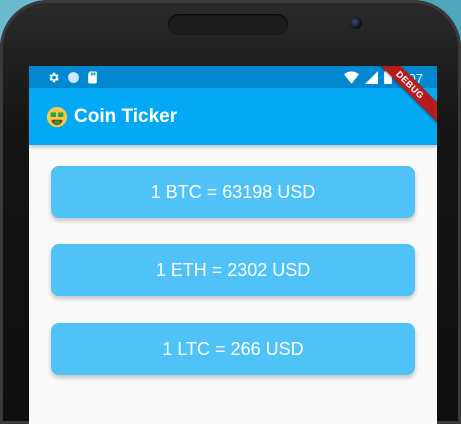 Image resolution: width=461 pixels, height=424 pixels. What do you see at coordinates (57, 117) in the screenshot?
I see `money-face-emoji-icon` at bounding box center [57, 117].